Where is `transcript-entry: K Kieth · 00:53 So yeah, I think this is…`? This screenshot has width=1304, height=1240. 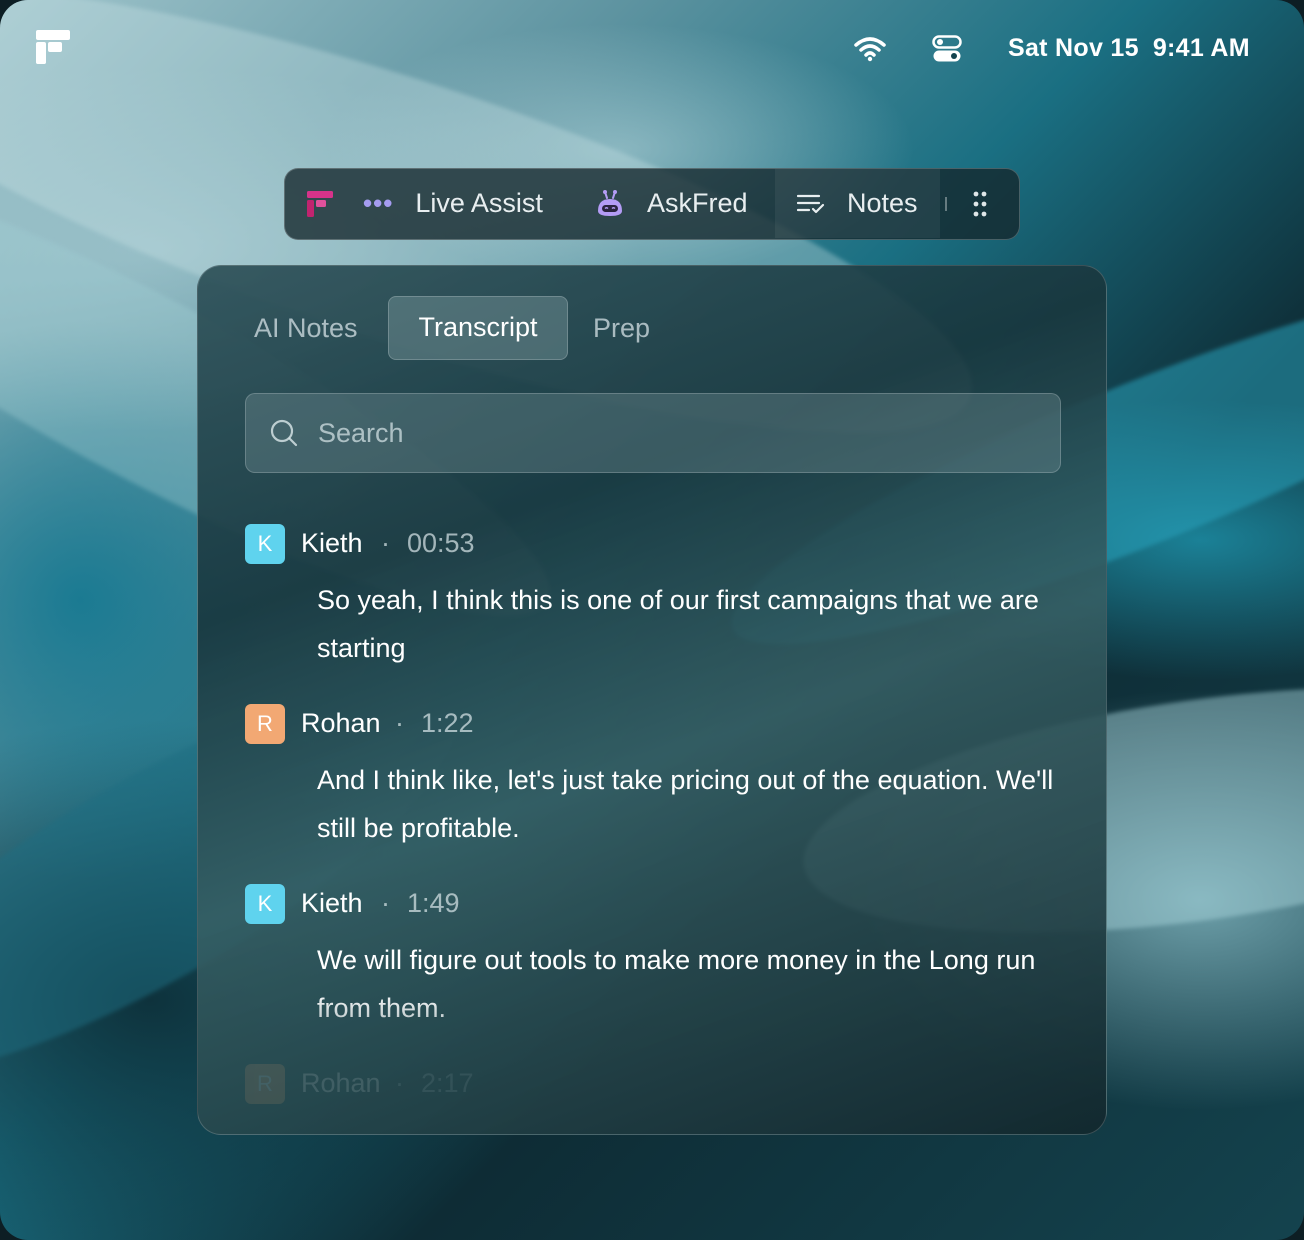 transcript-entry: K Kieth · 00:53 So yeah, I think this is… is located at coordinates (655, 593).